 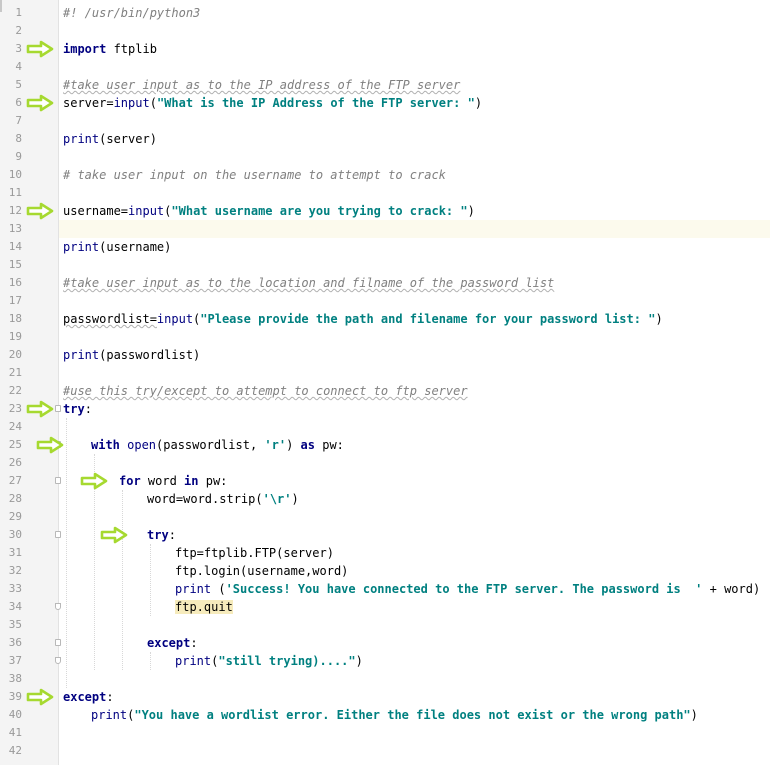 What do you see at coordinates (128, 139) in the screenshot?
I see `code-text: (server)` at bounding box center [128, 139].